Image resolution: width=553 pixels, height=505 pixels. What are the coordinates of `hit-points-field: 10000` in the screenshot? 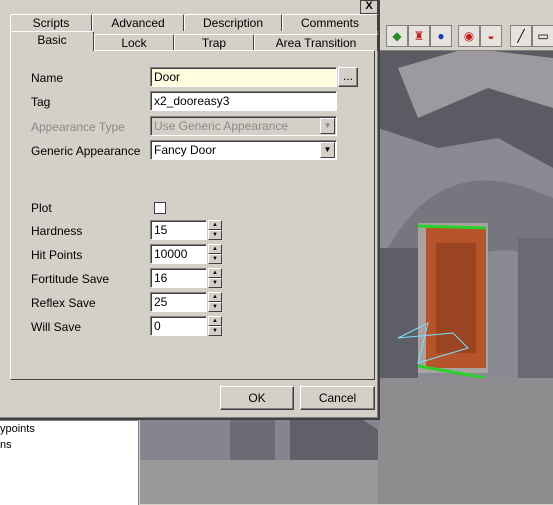 It's located at (178, 254).